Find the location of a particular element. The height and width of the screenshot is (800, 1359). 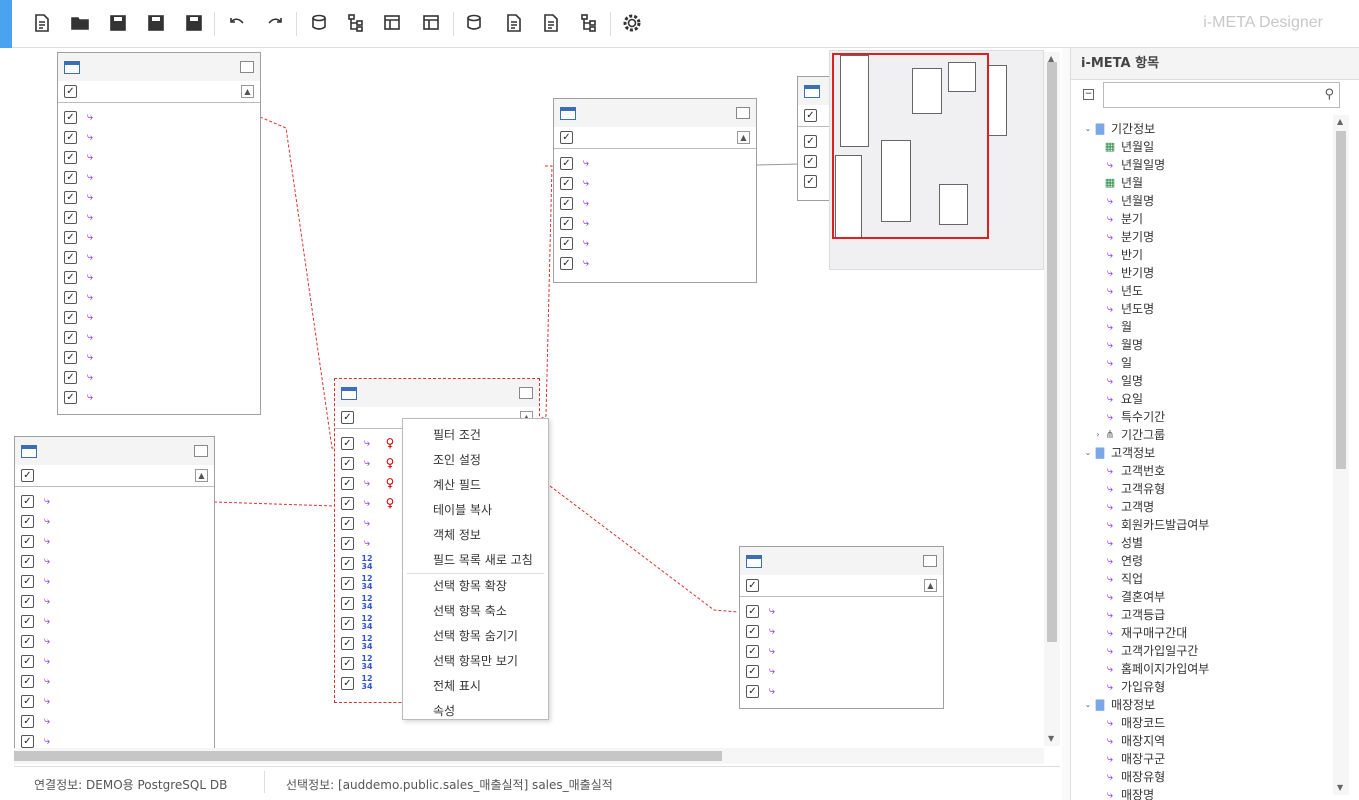

table-date: ✓ ▲ ✓ ⤷ ✓ ⤷ ✓ ⤷ ✓ ⤷ ✓ ⤷ ✓ ⤷ ✓ ⤷ ✓ ⤷ ✓ ⤷ ✓ ⤷ ✓ ⤷ ✓ ⤷ ✓ ⤷ ✓ ⤷ ✓ ⤷ is located at coordinates (159, 233).